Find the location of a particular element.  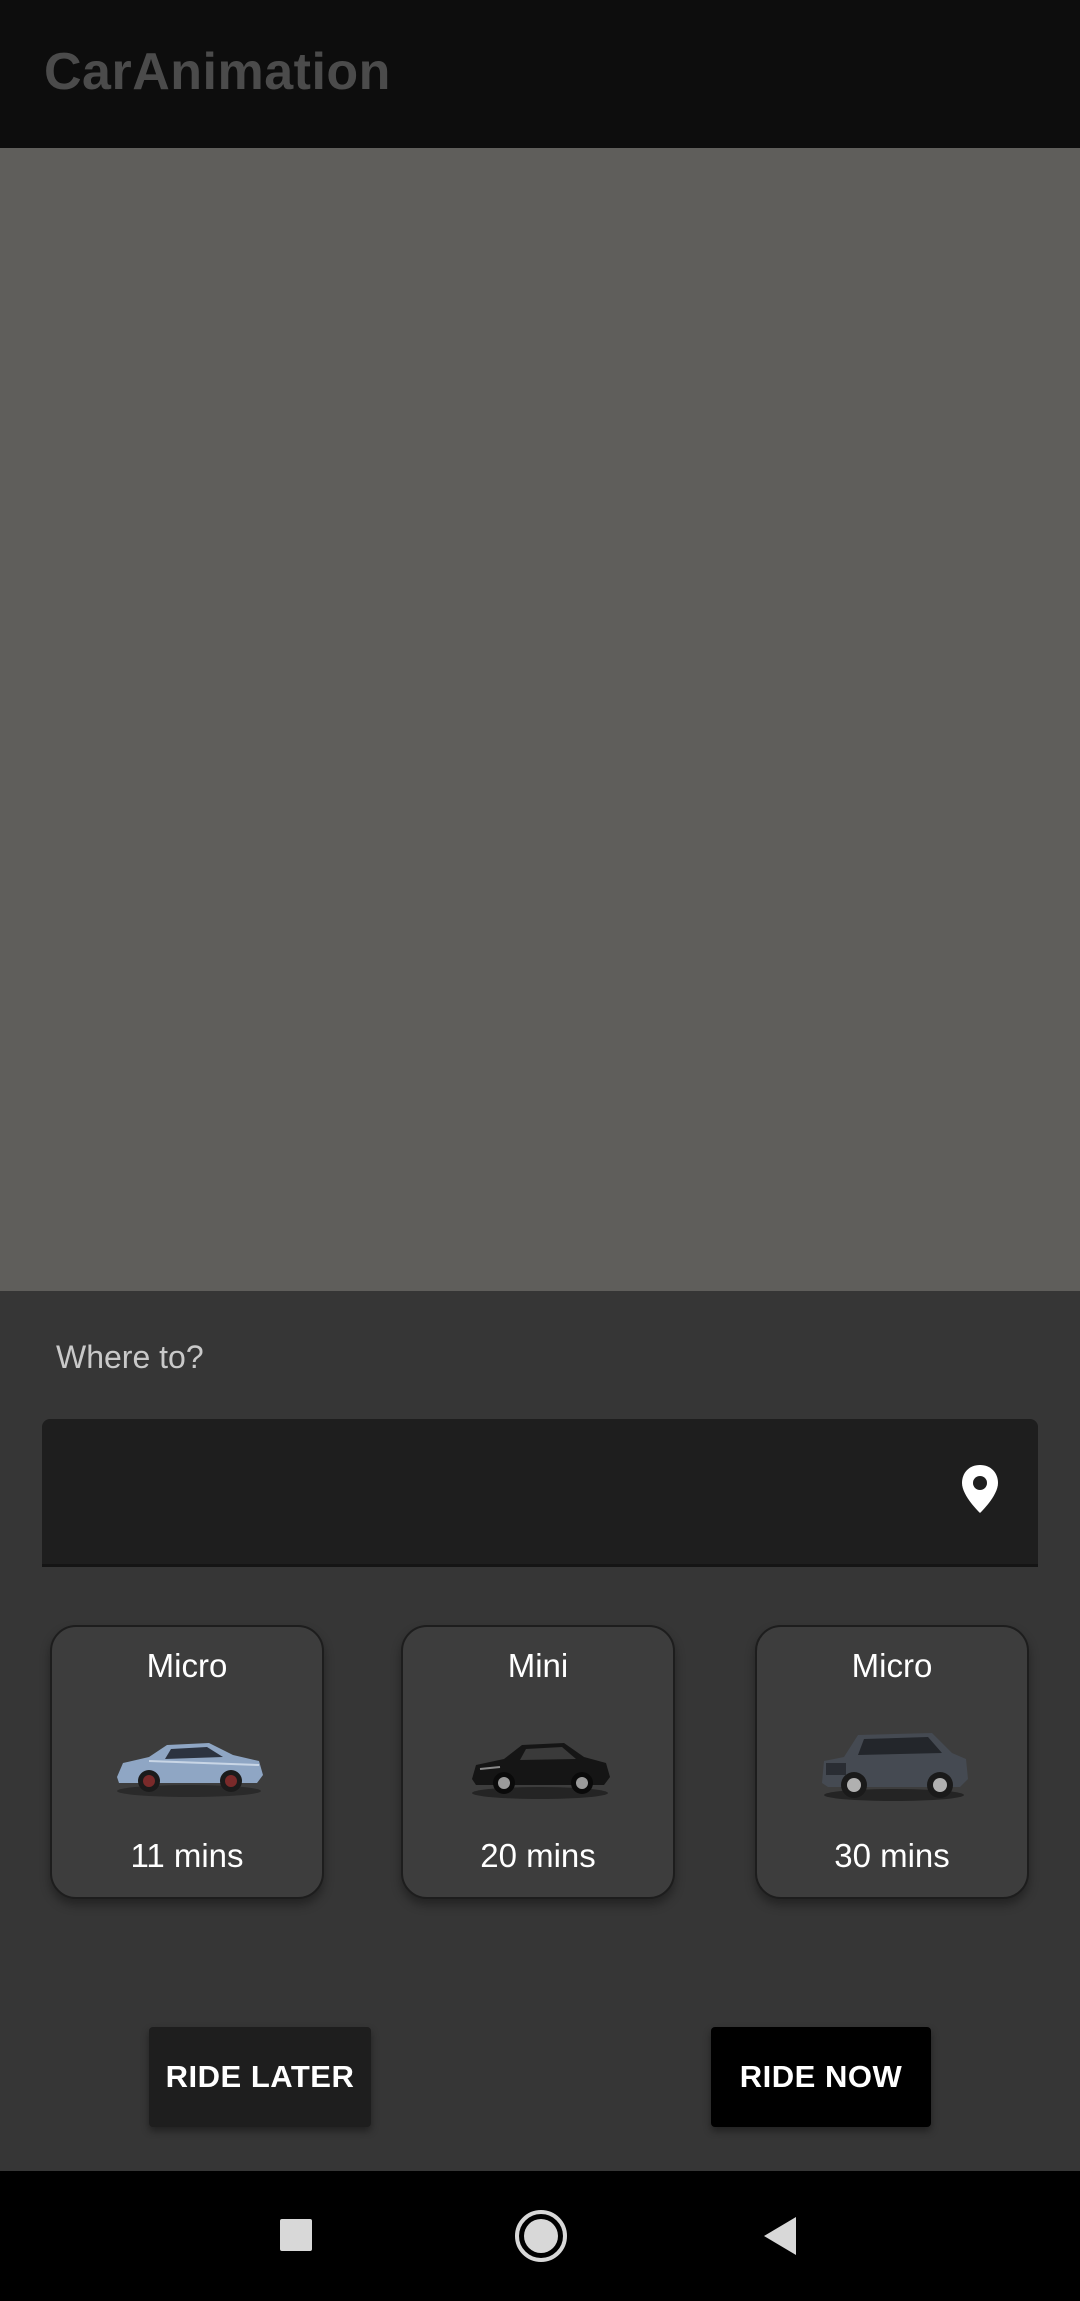

destination-label: Where to? is located at coordinates (130, 1357).